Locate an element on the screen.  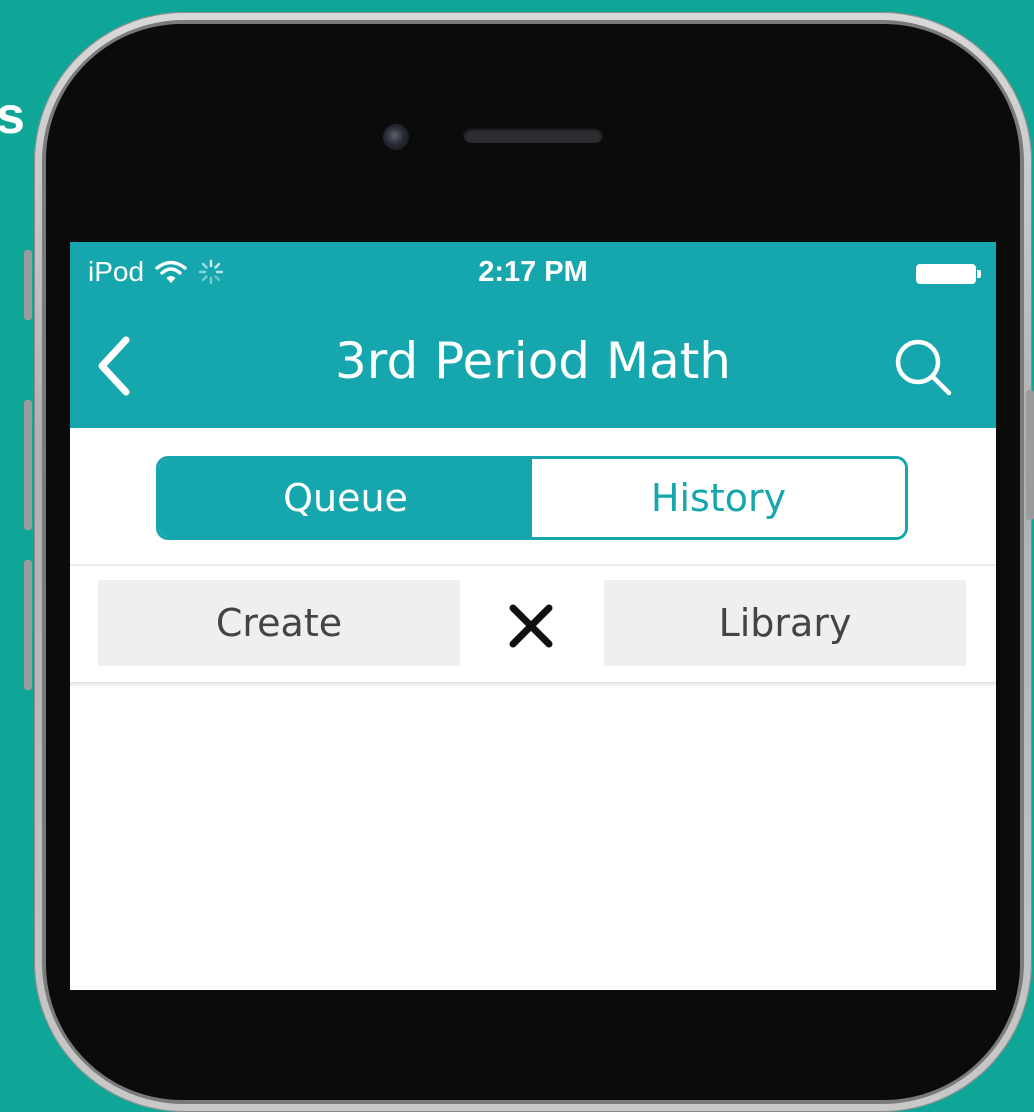
close-button is located at coordinates (531, 626).